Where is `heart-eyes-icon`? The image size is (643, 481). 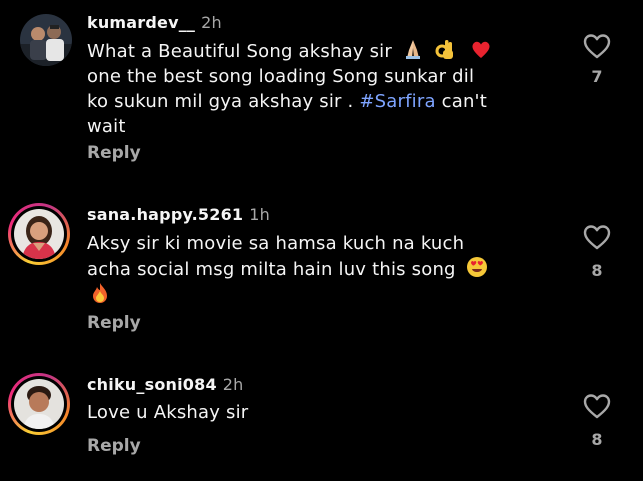
heart-eyes-icon is located at coordinates (476, 267).